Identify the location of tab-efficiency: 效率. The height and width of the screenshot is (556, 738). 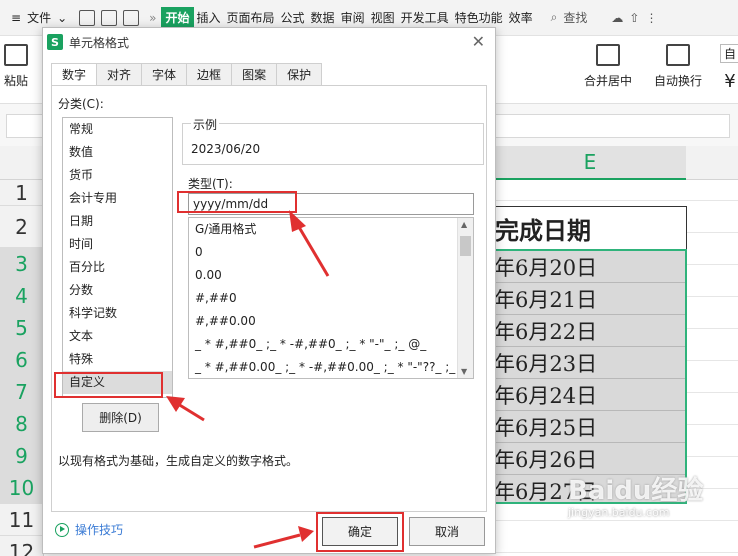
(521, 18).